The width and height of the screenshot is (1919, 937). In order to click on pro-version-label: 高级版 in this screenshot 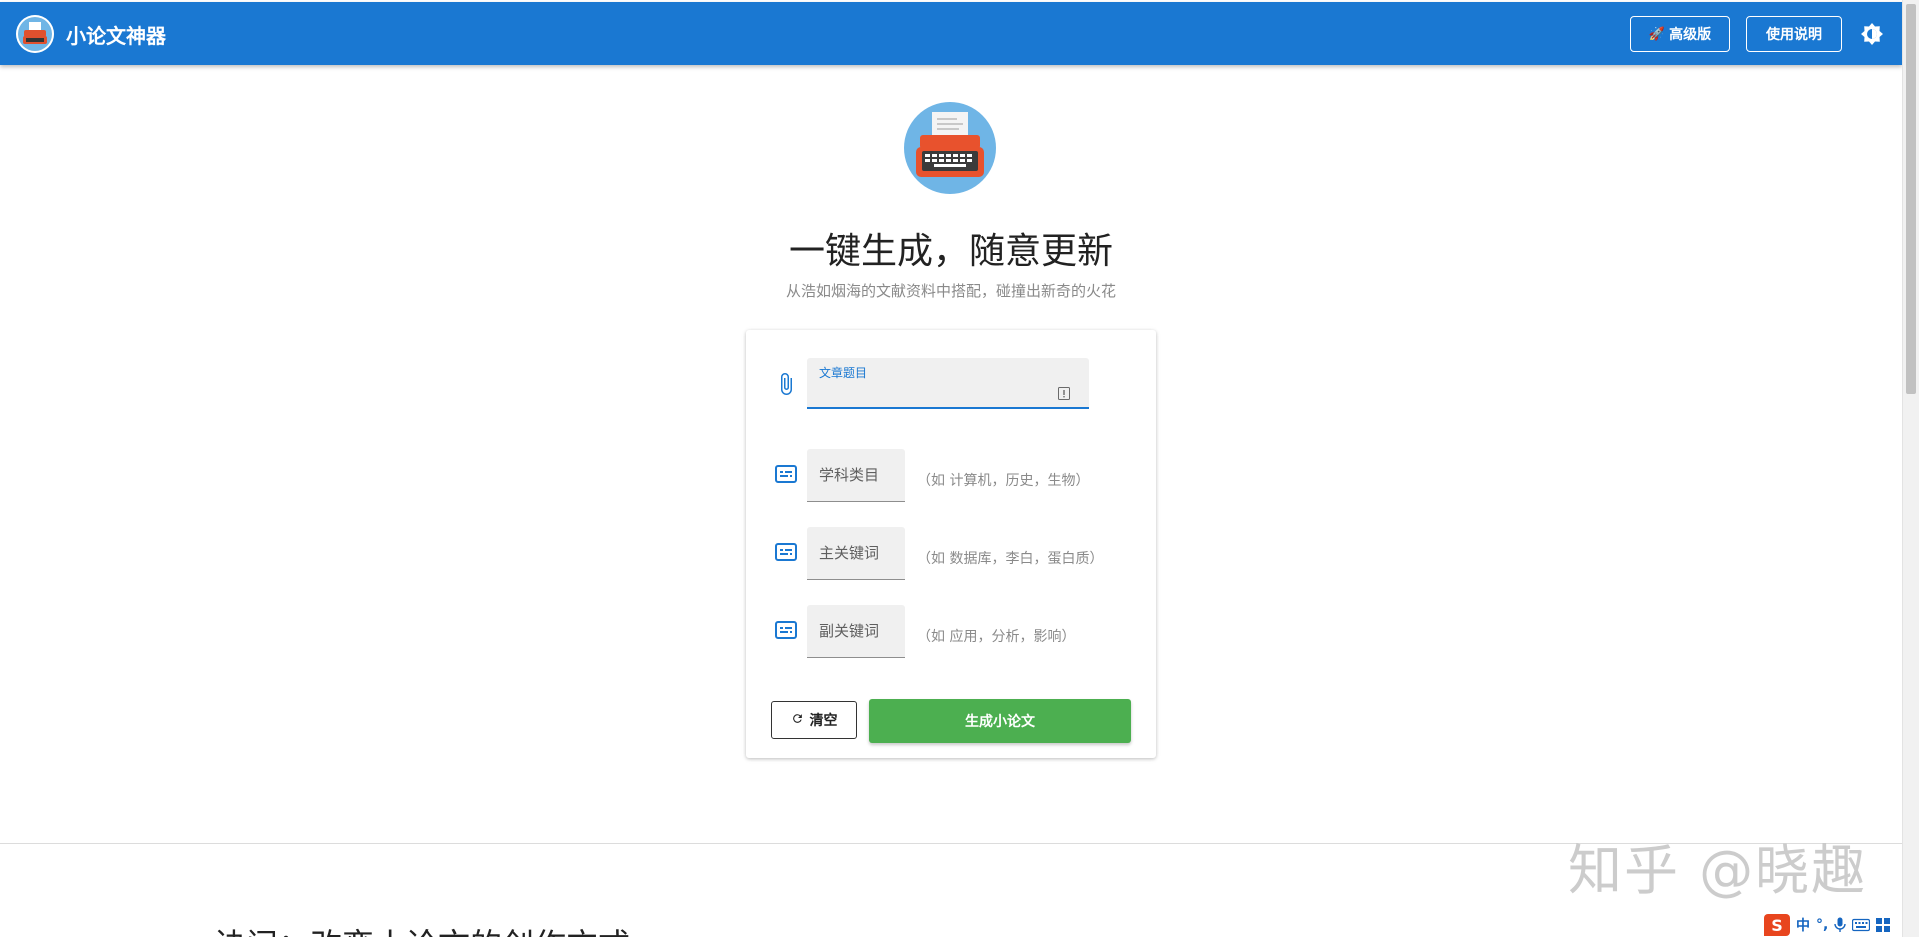, I will do `click(1690, 35)`.